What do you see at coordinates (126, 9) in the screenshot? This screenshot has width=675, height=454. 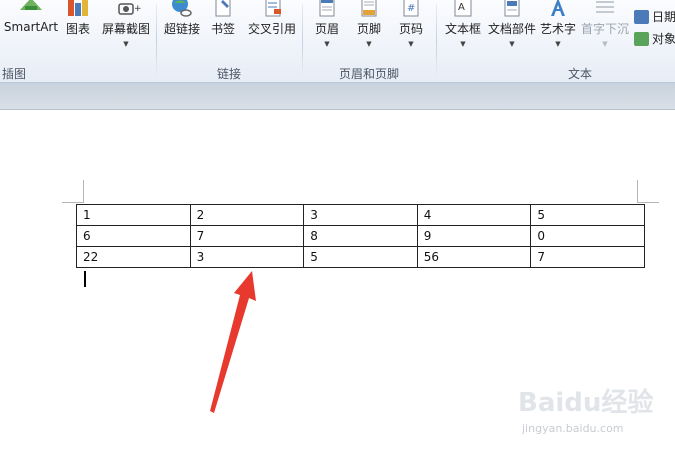 I see `screenshot-icon: +` at bounding box center [126, 9].